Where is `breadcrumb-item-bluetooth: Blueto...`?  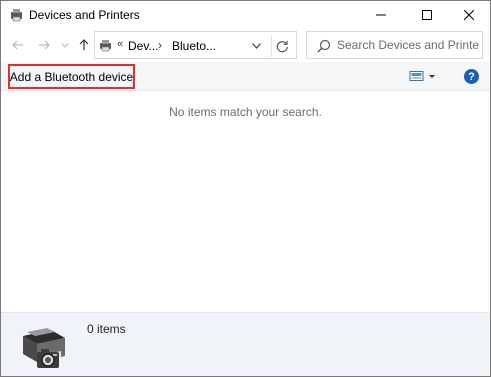
breadcrumb-item-bluetooth: Blueto... is located at coordinates (194, 46).